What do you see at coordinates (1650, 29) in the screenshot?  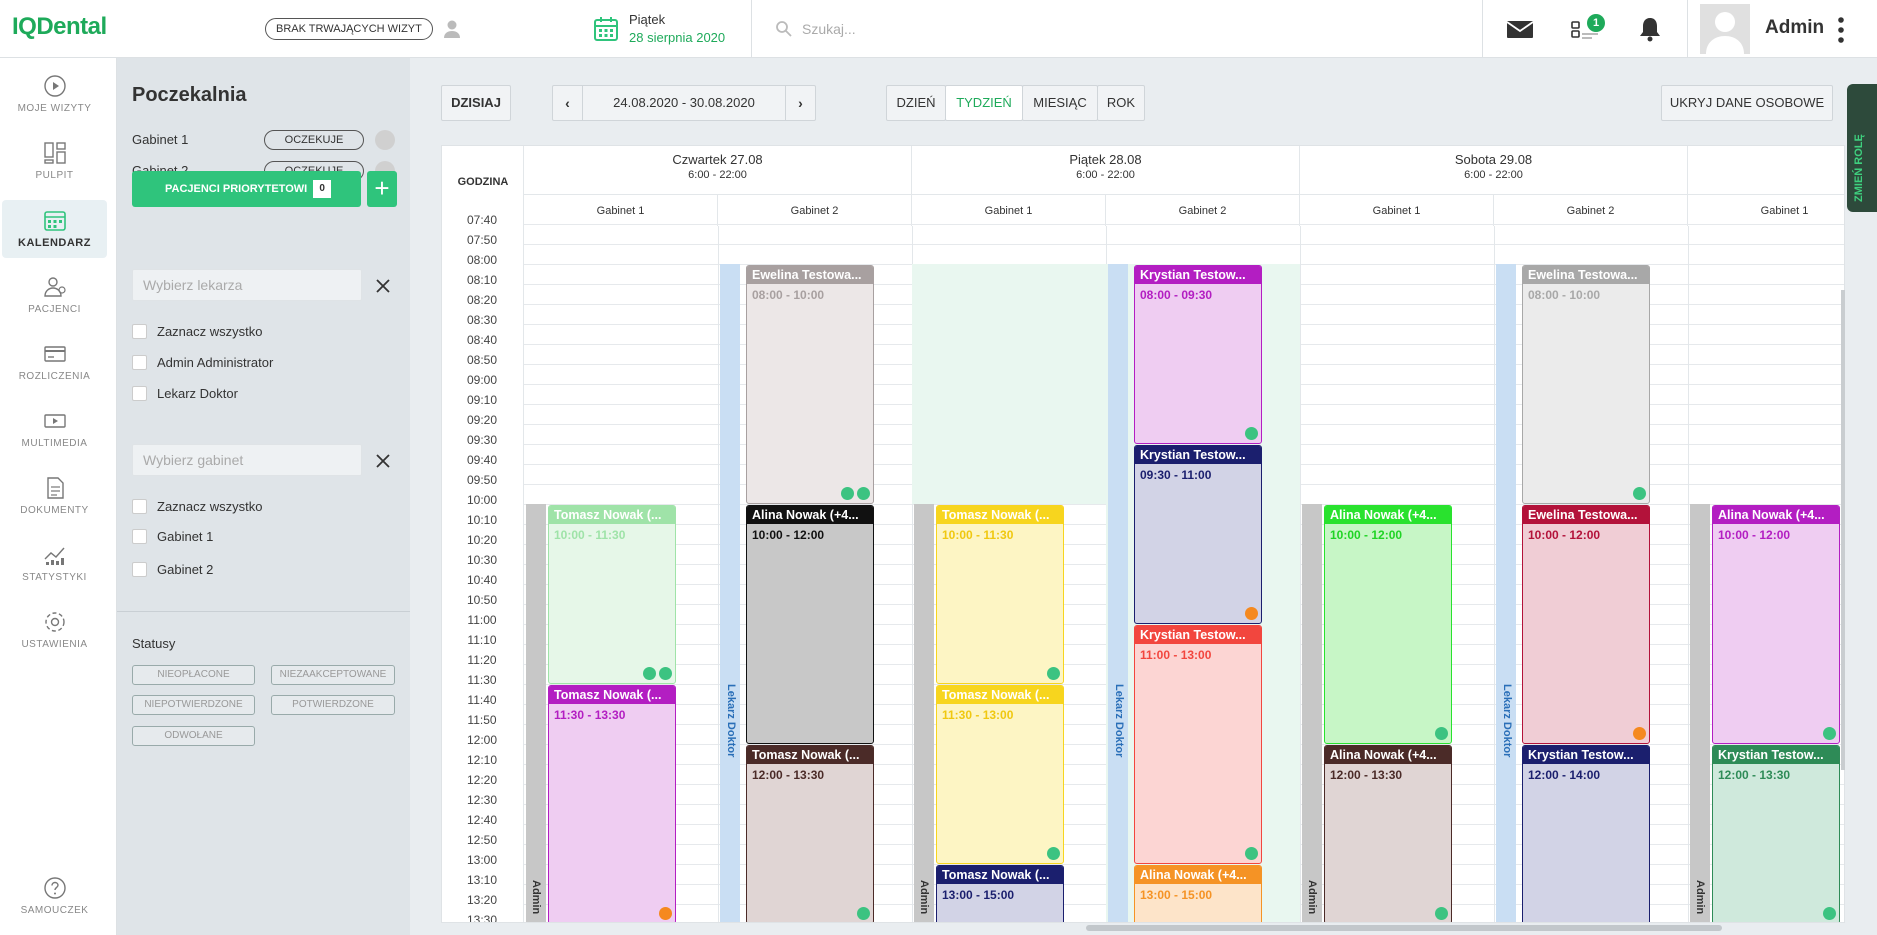 I see `bell-icon` at bounding box center [1650, 29].